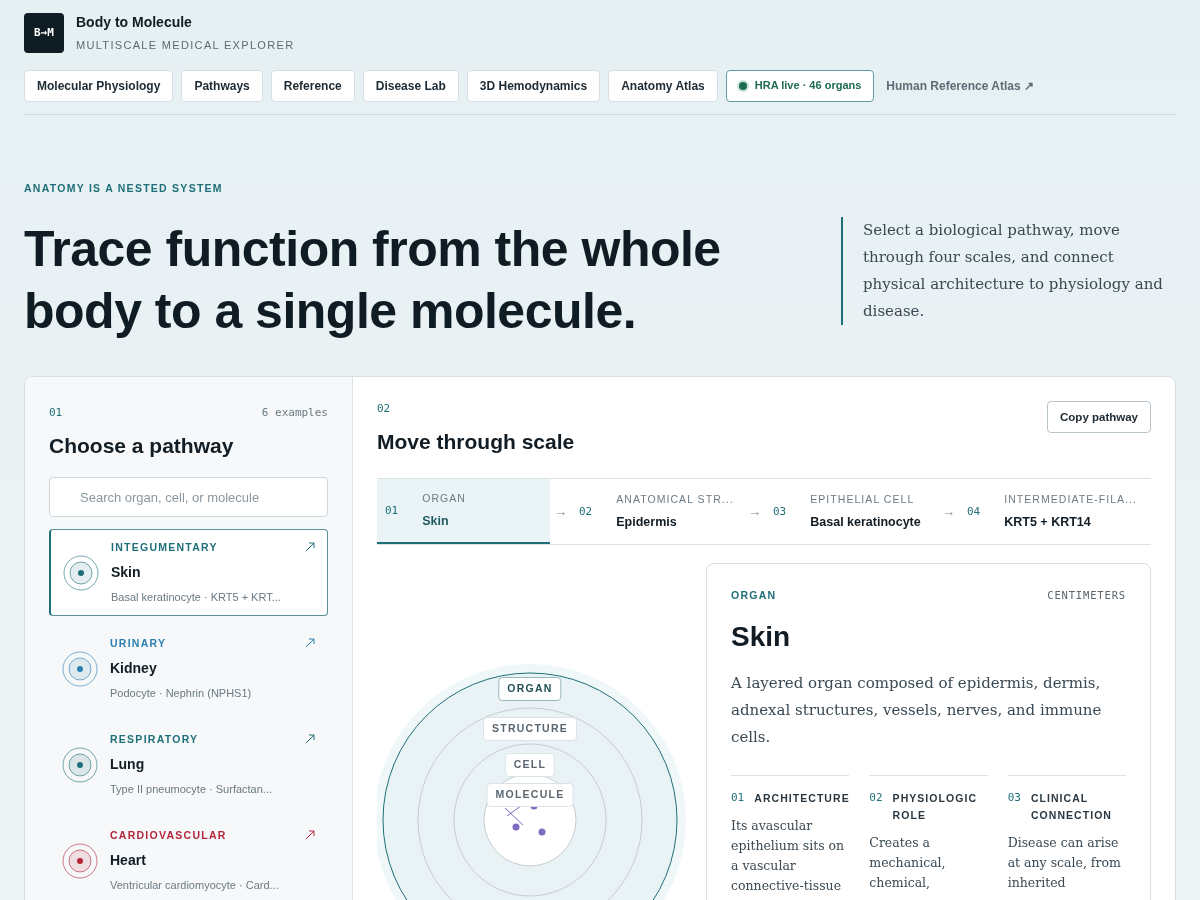 Image resolution: width=1200 pixels, height=900 pixels. I want to click on organ-name: Skin, so click(126, 572).